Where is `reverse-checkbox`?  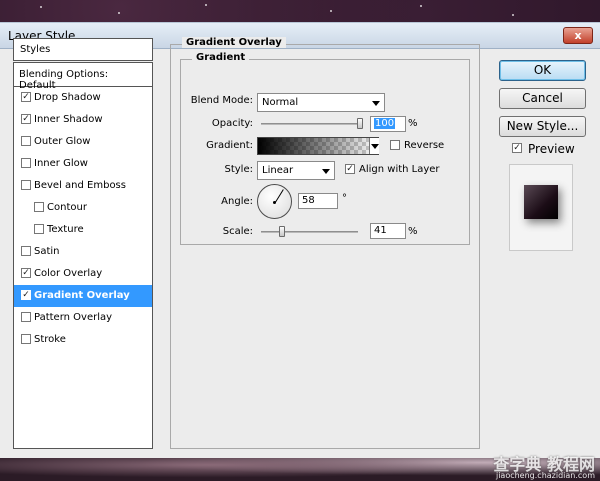
reverse-checkbox is located at coordinates (395, 145).